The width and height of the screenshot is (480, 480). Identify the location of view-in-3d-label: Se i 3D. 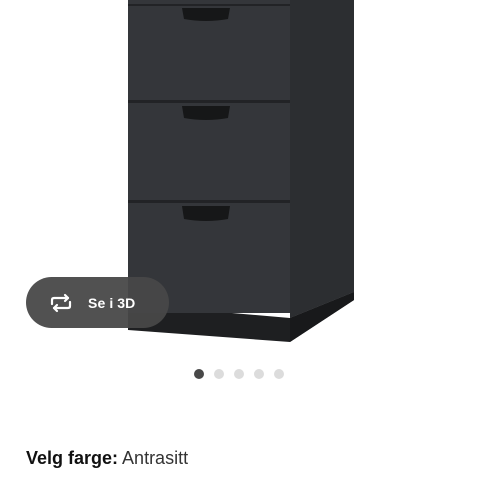
(112, 302).